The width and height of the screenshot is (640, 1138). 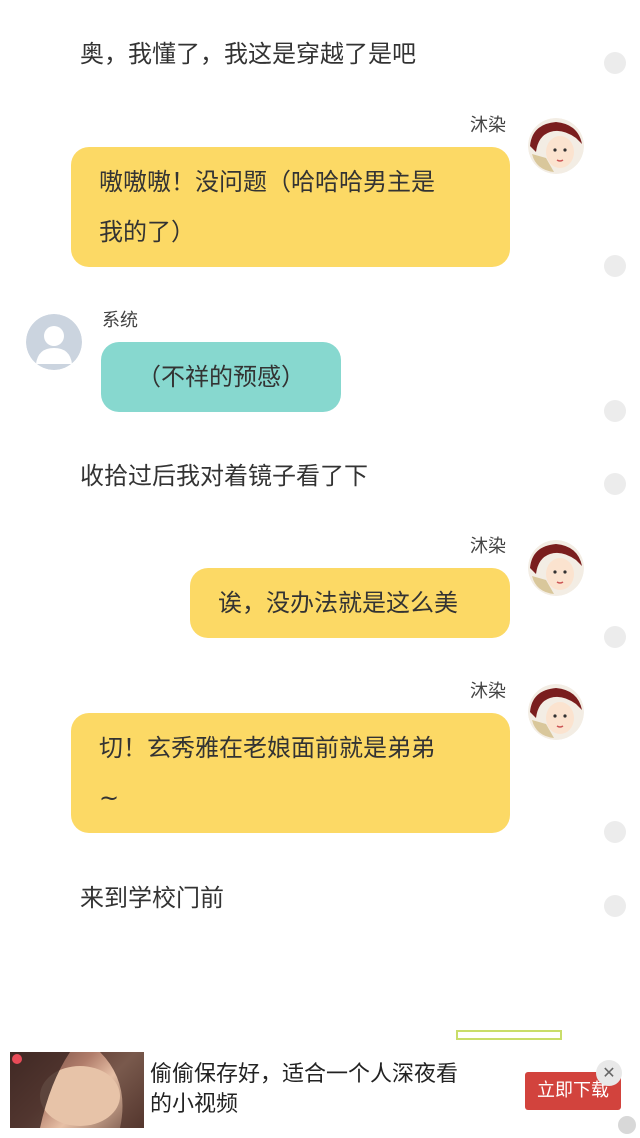 What do you see at coordinates (627, 1125) in the screenshot?
I see `ad-info-icon` at bounding box center [627, 1125].